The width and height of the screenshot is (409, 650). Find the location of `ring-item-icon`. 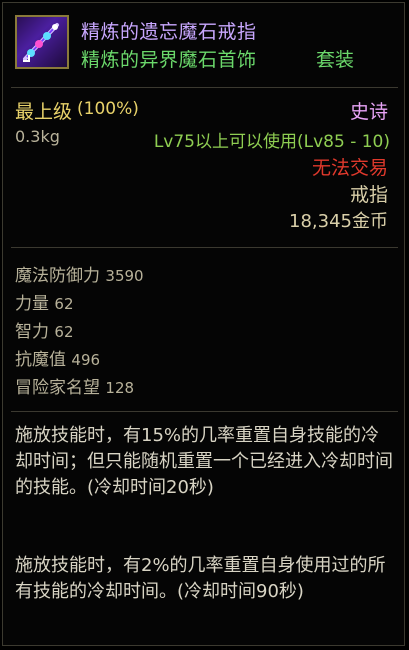

ring-item-icon is located at coordinates (42, 42).